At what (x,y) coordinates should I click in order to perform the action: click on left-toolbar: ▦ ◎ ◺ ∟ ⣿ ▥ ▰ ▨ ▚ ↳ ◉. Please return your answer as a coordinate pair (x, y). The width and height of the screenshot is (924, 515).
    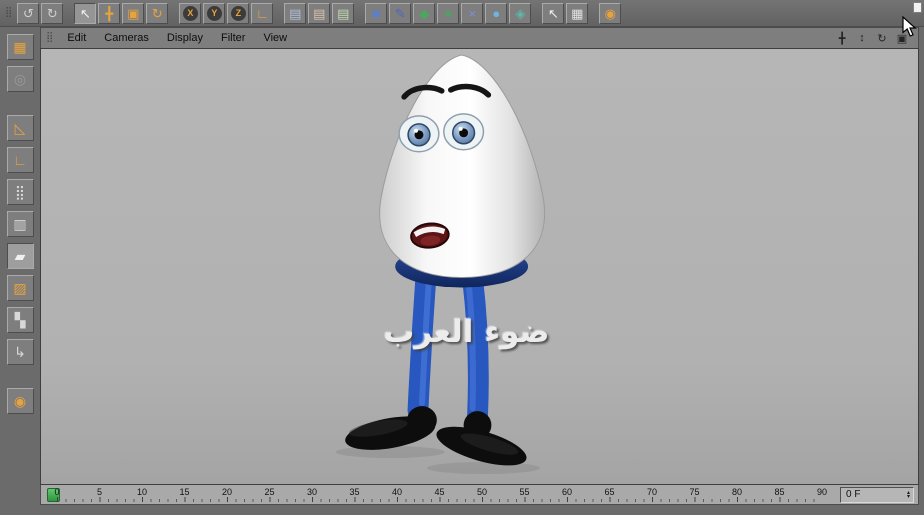
    Looking at the image, I should click on (20, 271).